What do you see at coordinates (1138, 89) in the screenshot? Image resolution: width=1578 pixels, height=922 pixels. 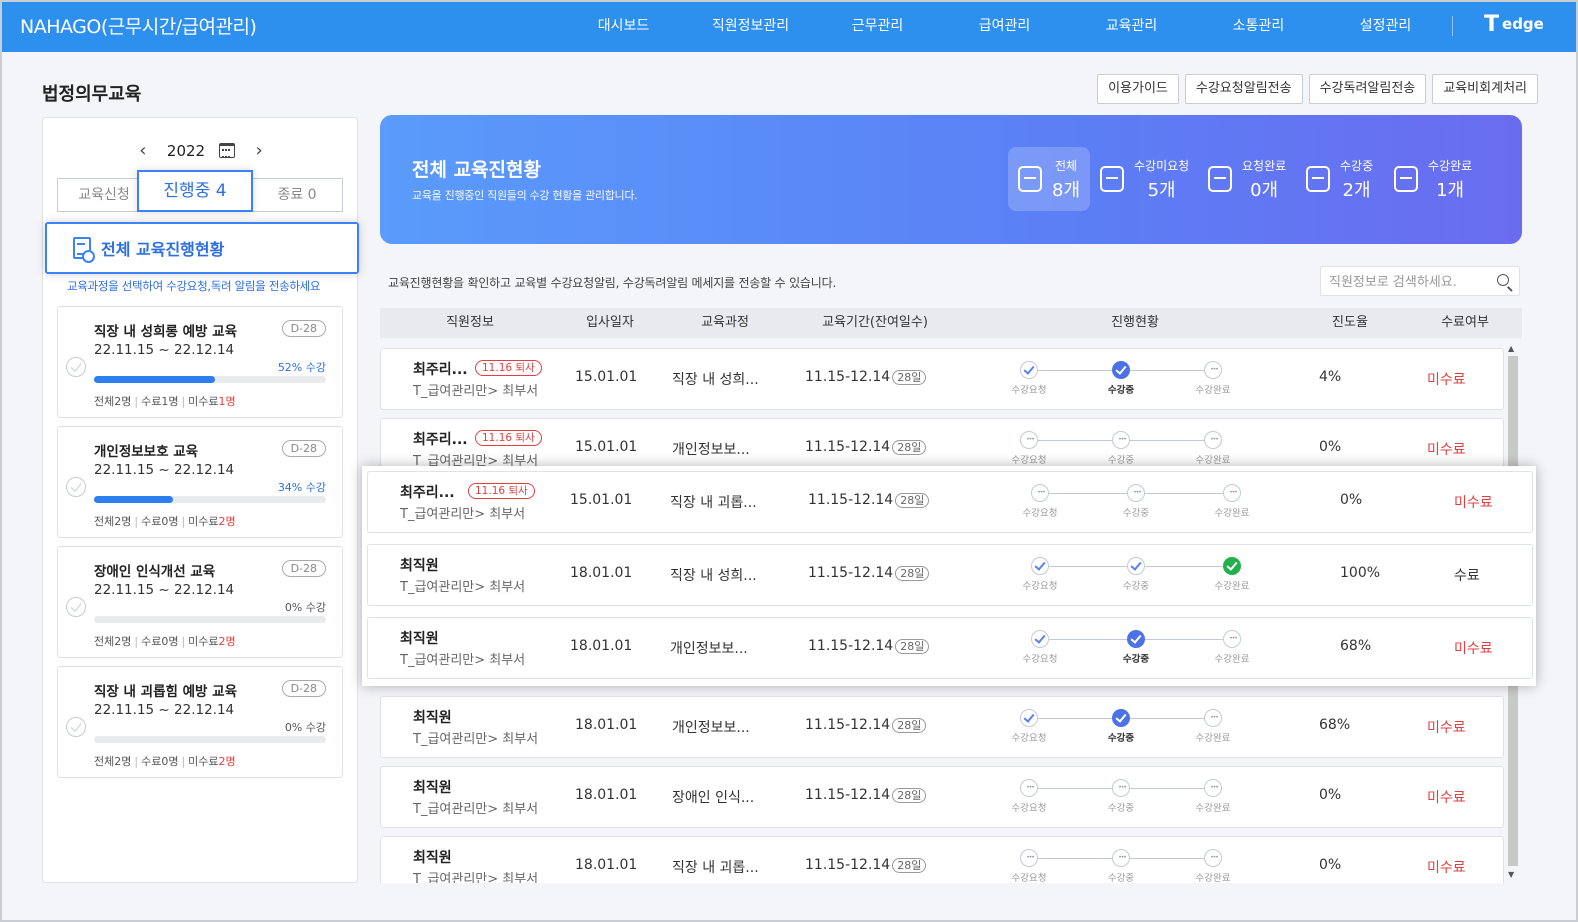 I see `usage-guide-button: 이용가이드` at bounding box center [1138, 89].